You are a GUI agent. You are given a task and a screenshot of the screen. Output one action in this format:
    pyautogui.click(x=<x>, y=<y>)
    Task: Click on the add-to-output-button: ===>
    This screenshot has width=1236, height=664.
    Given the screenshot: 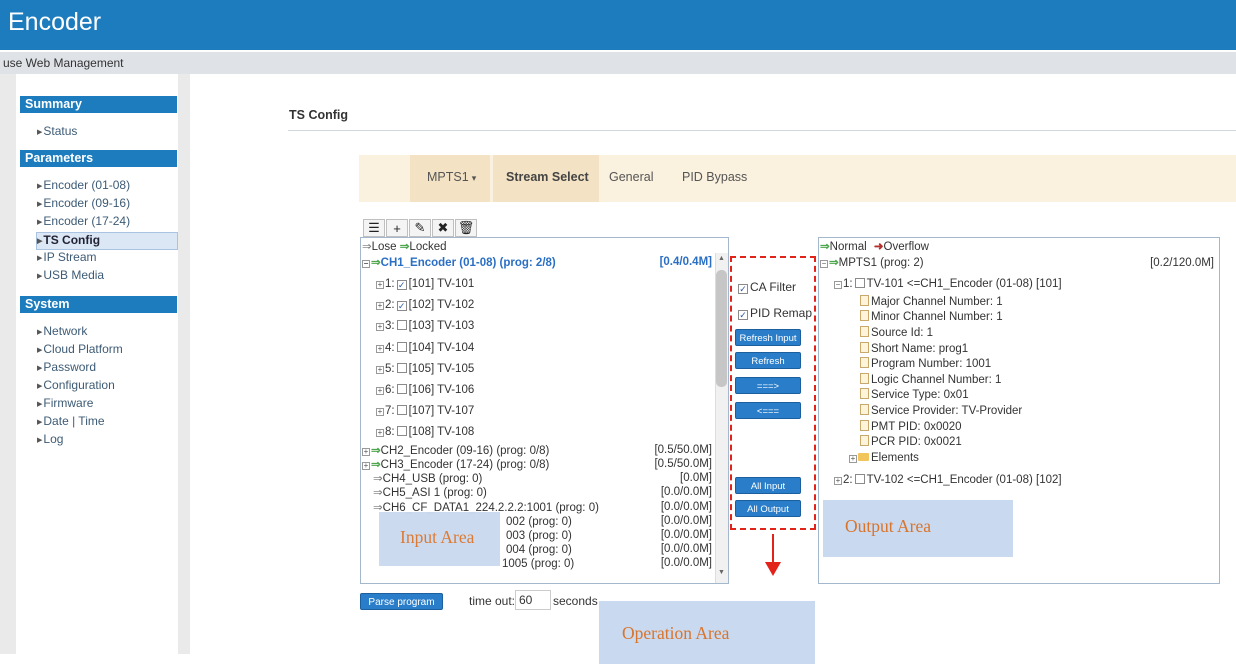 What is the action you would take?
    pyautogui.click(x=768, y=385)
    